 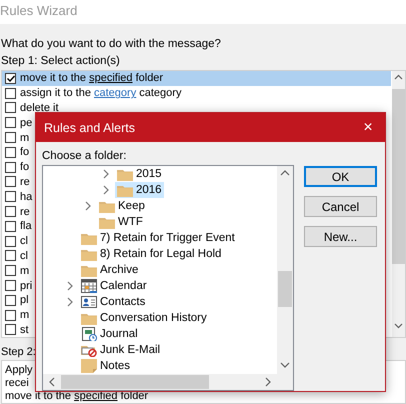 What do you see at coordinates (39, 108) in the screenshot?
I see `action-text: delete it` at bounding box center [39, 108].